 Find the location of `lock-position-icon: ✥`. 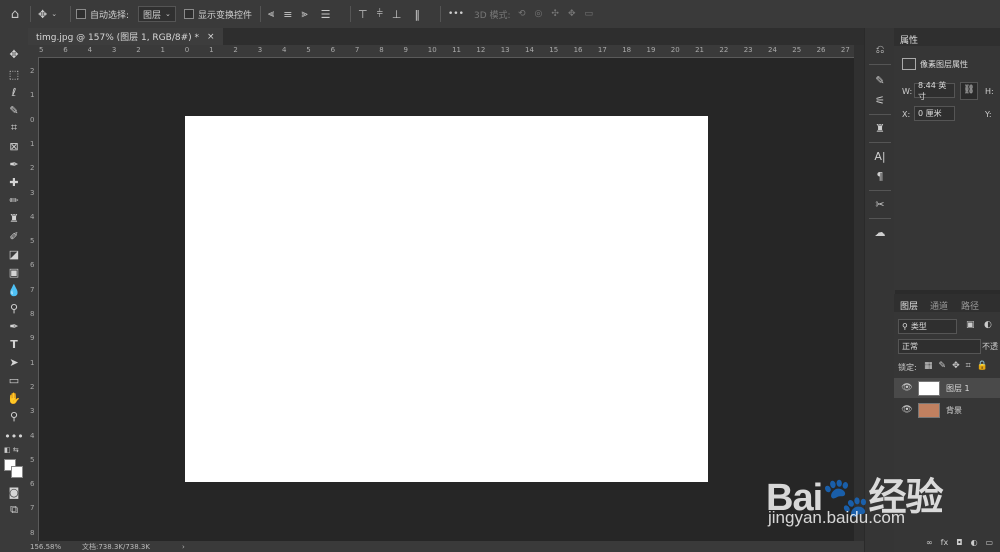

lock-position-icon: ✥ is located at coordinates (956, 366).